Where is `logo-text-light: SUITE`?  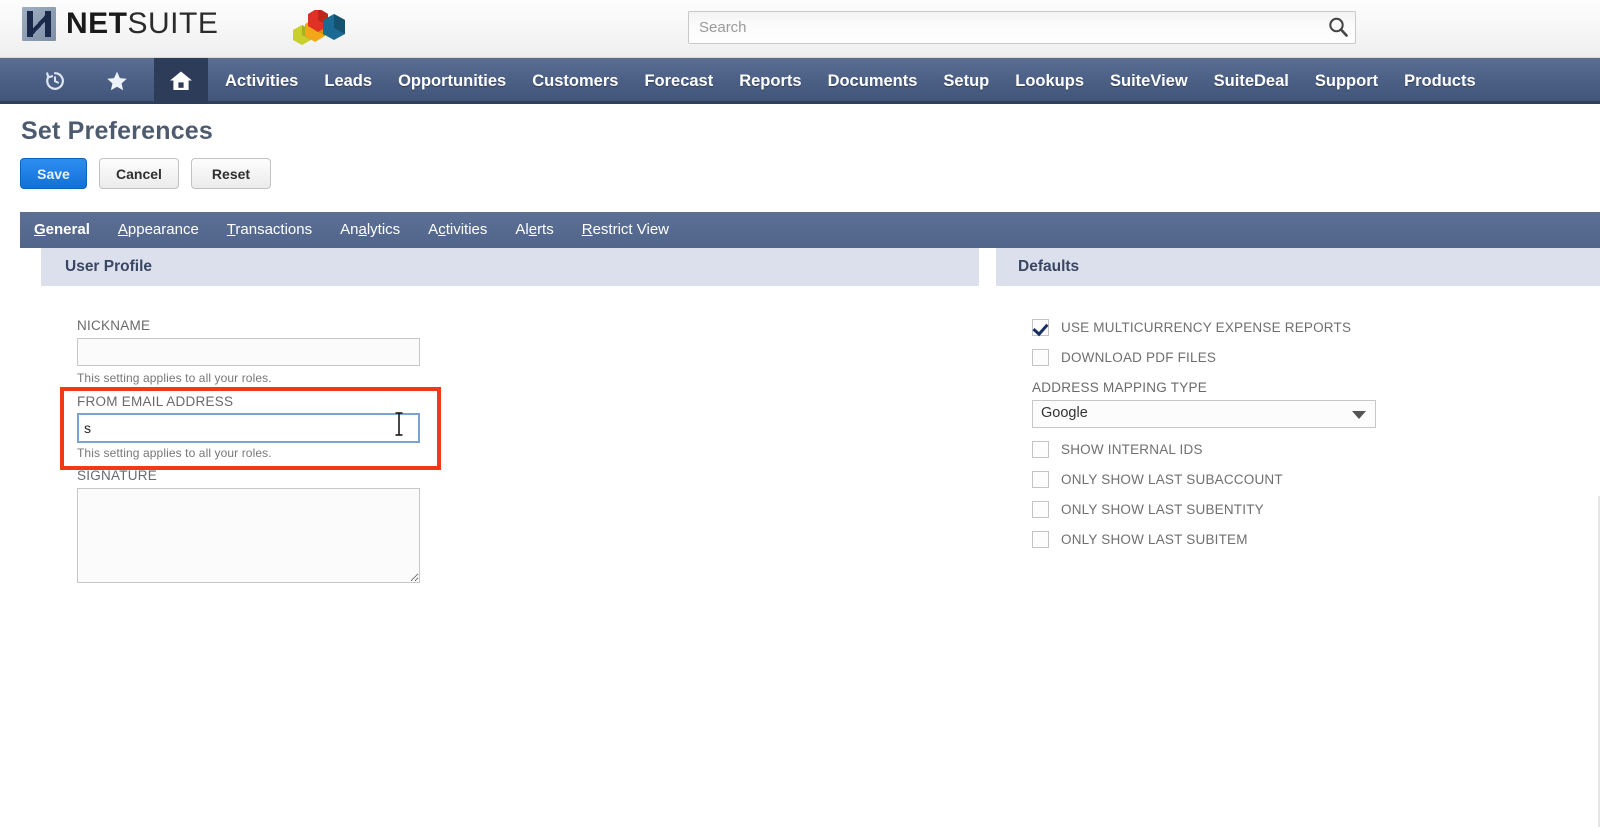
logo-text-light: SUITE is located at coordinates (173, 23).